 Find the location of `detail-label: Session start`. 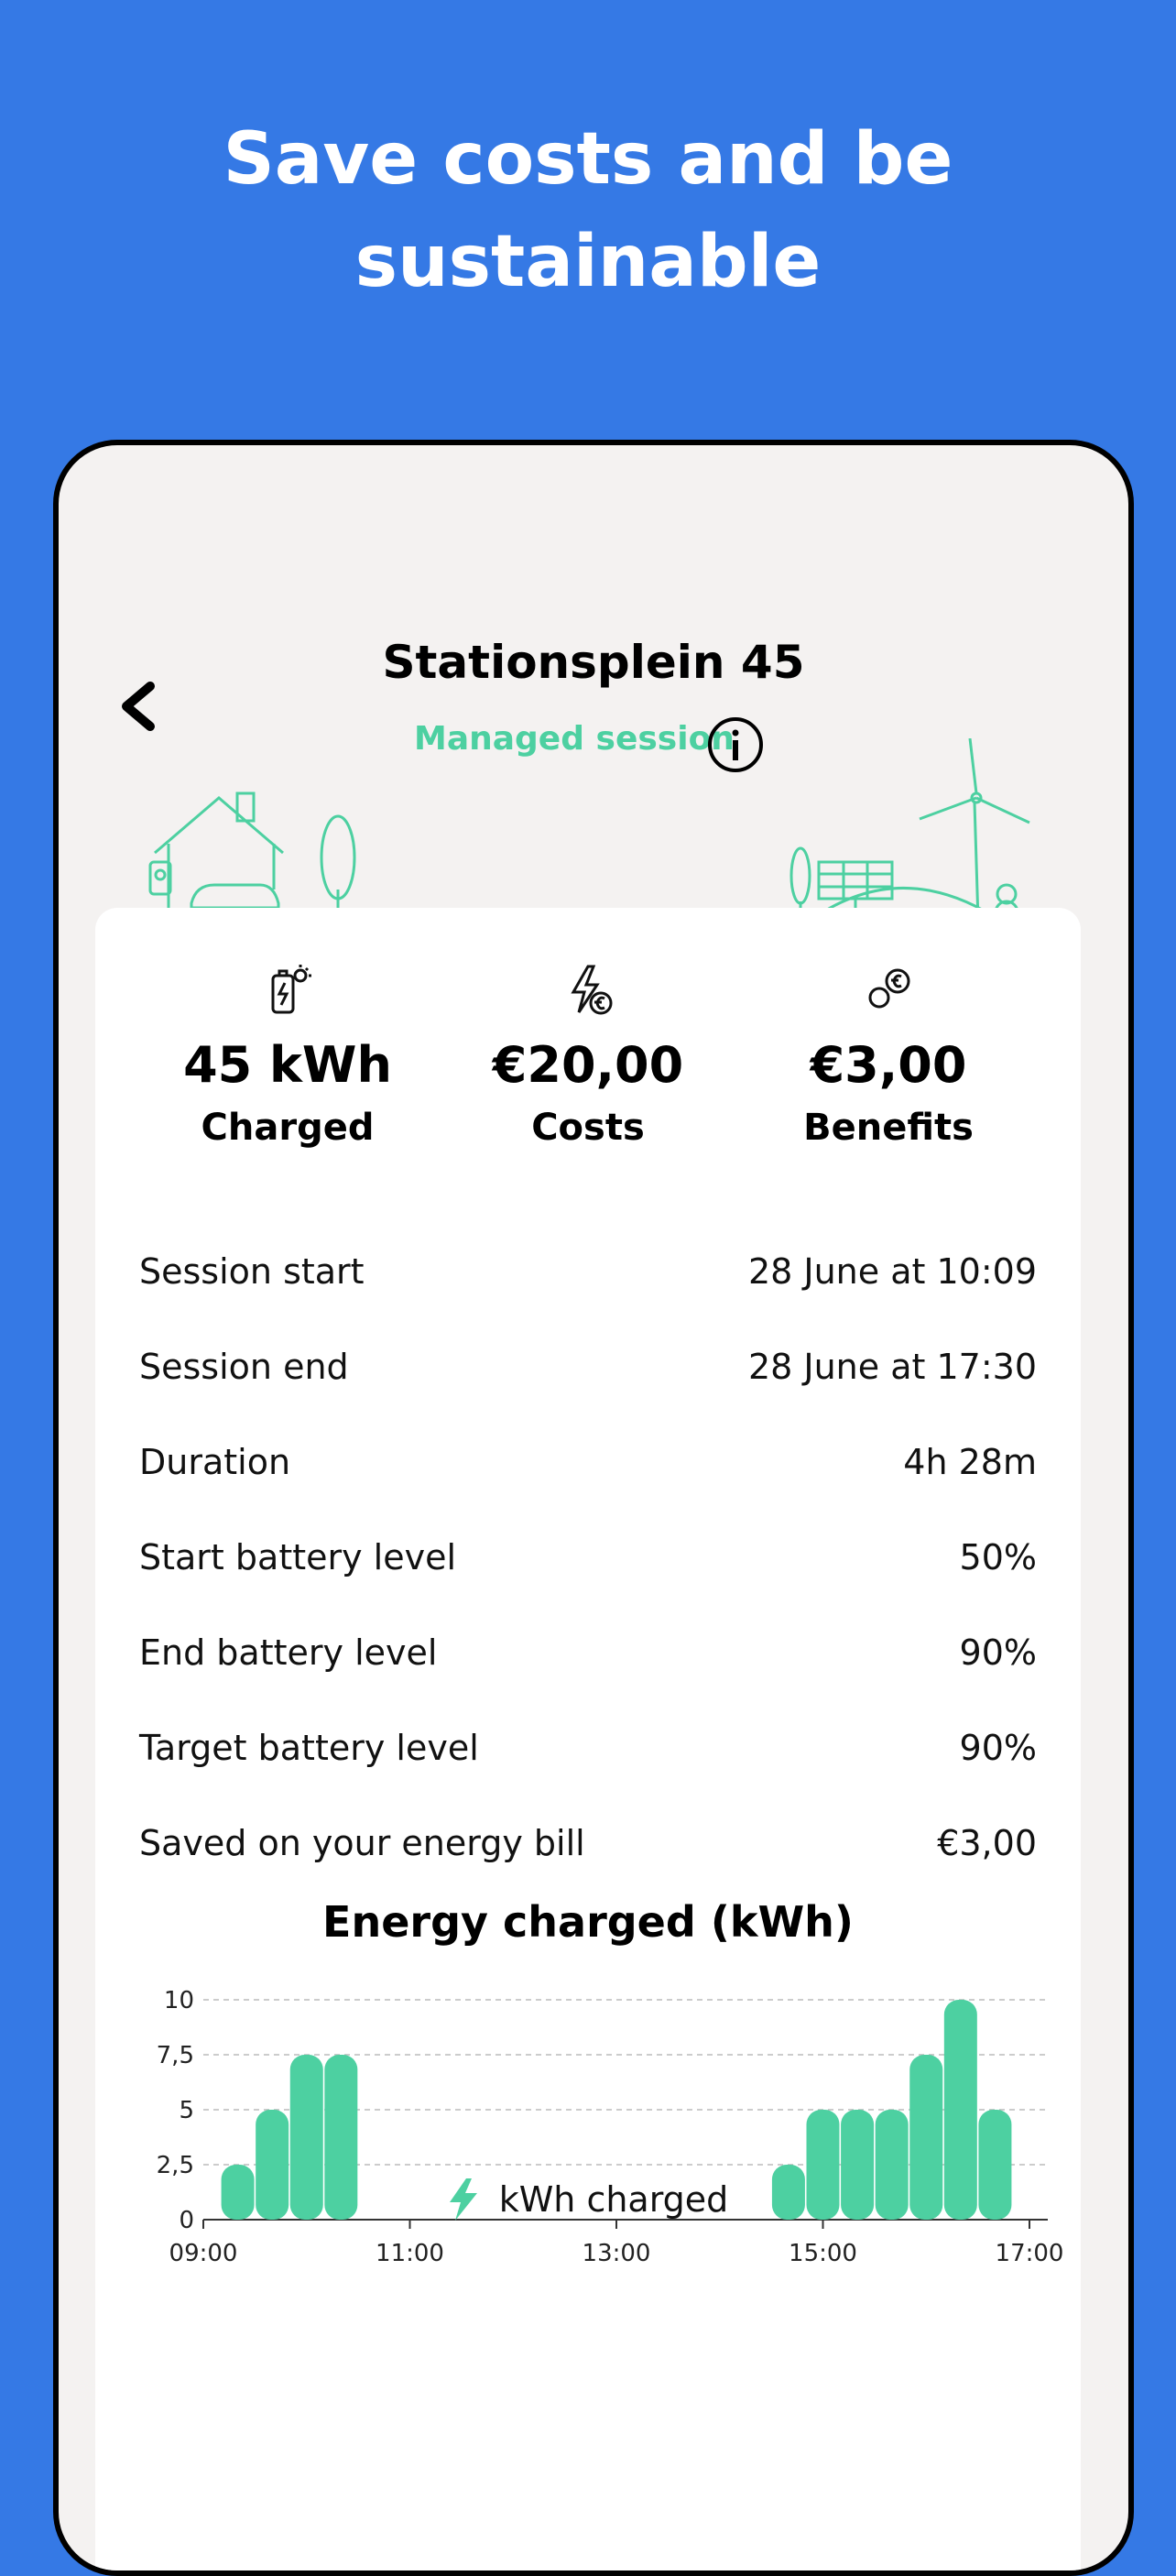

detail-label: Session start is located at coordinates (252, 1272).